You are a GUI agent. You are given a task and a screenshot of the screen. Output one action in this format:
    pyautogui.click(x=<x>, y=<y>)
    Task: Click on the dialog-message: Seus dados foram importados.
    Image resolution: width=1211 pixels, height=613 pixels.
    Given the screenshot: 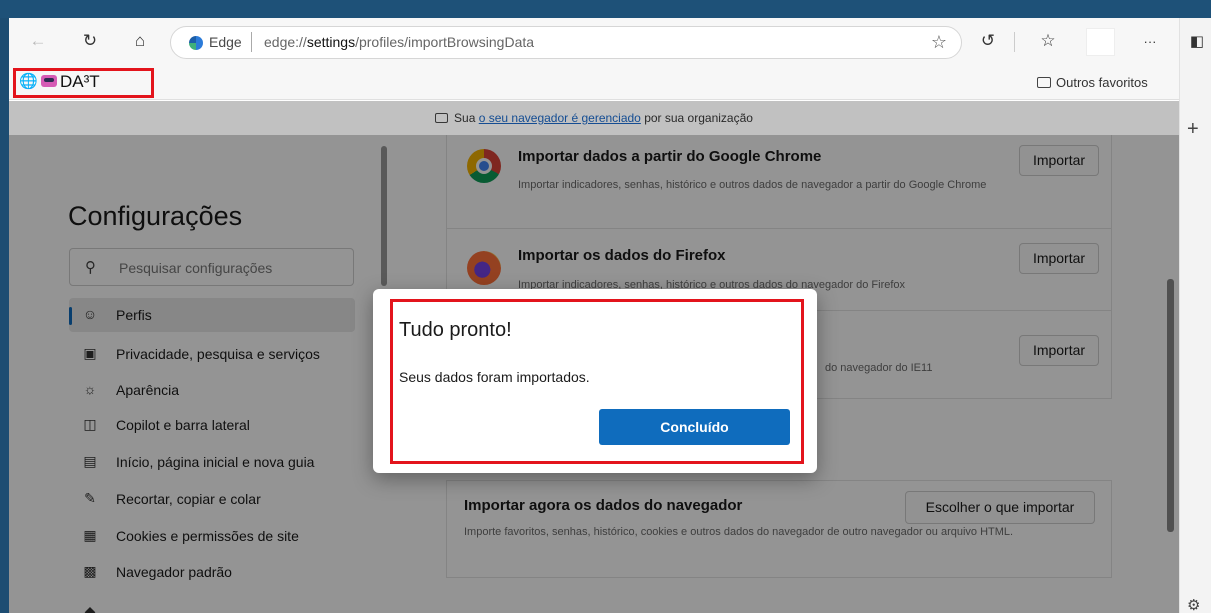 What is the action you would take?
    pyautogui.click(x=494, y=377)
    